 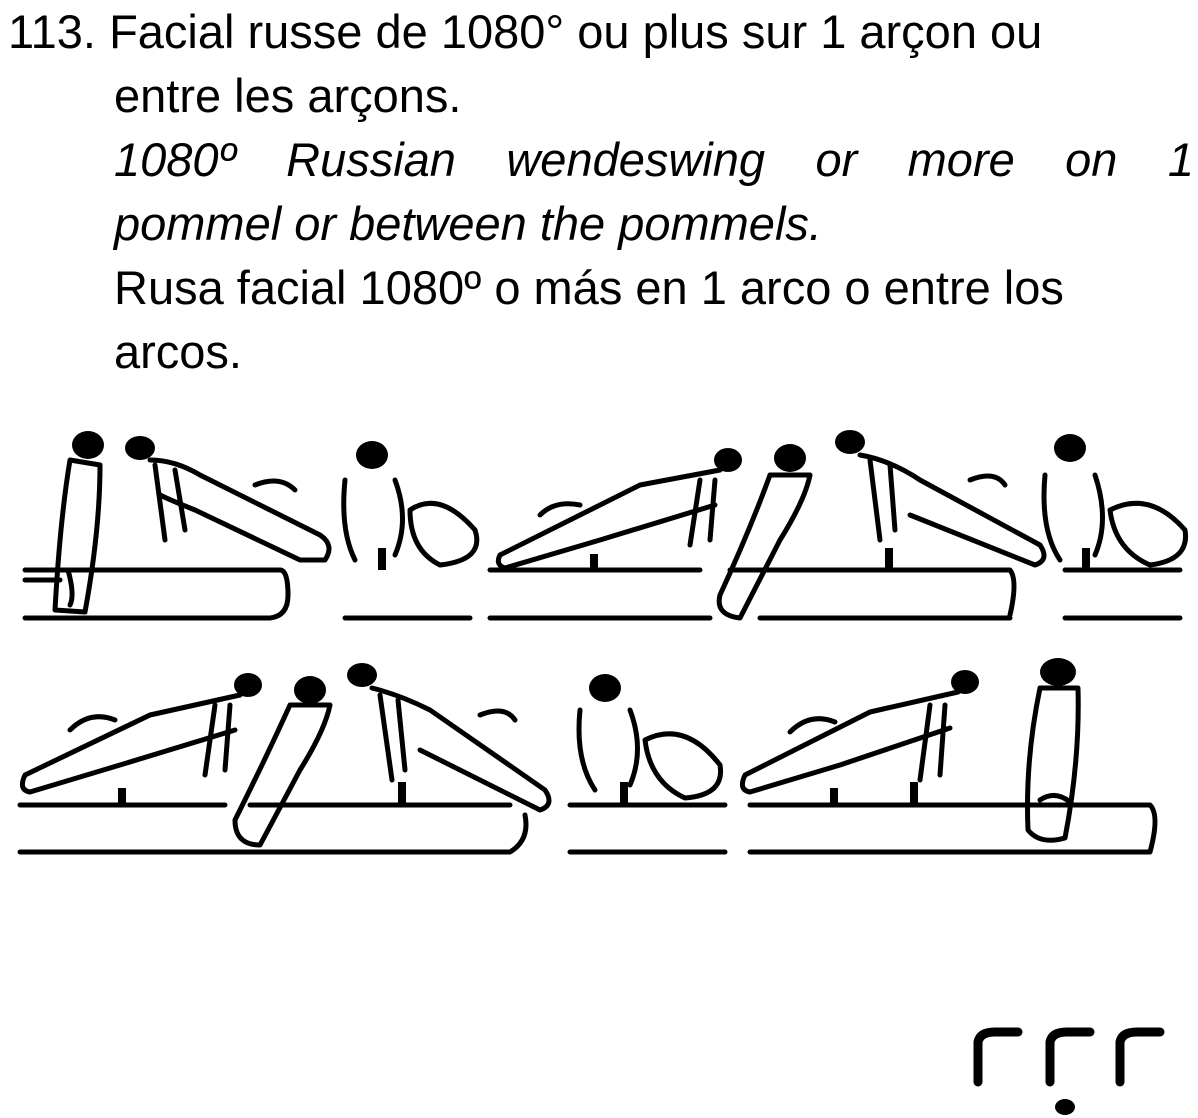 I want to click on value-symbol, so click(x=1069, y=1071).